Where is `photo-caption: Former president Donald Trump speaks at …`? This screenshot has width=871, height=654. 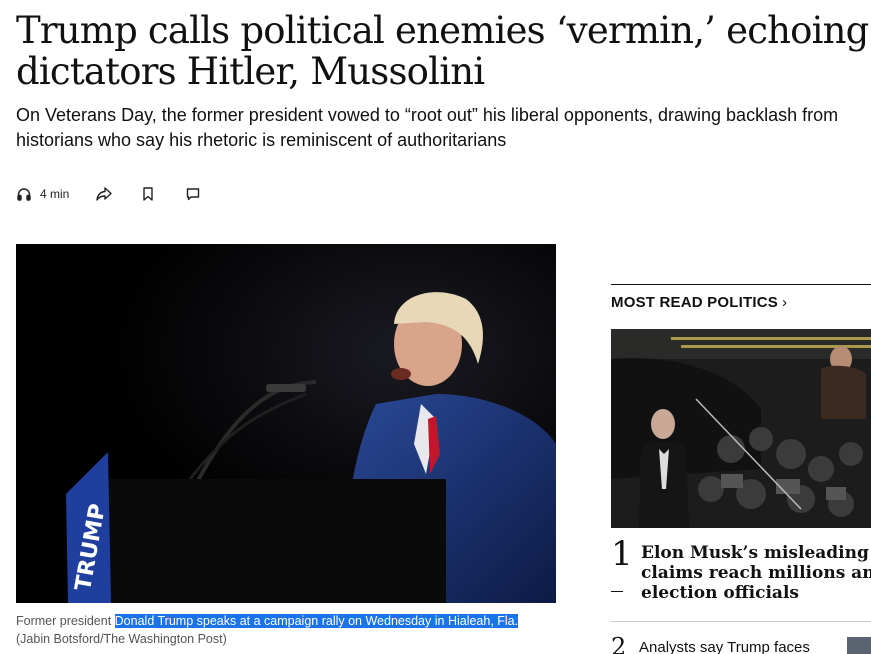 photo-caption: Former president Donald Trump speaks at … is located at coordinates (296, 630).